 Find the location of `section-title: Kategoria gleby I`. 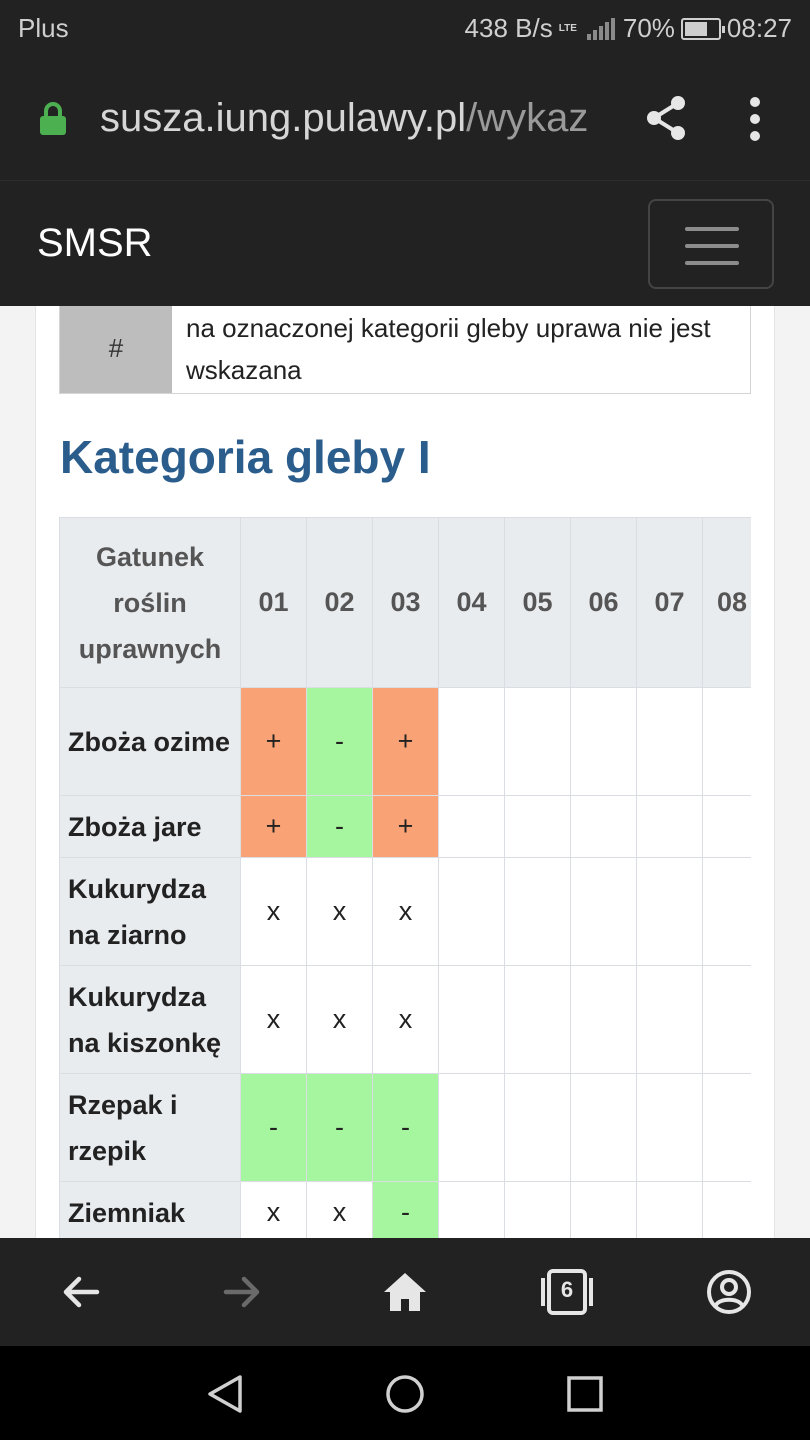

section-title: Kategoria gleby I is located at coordinates (245, 457).